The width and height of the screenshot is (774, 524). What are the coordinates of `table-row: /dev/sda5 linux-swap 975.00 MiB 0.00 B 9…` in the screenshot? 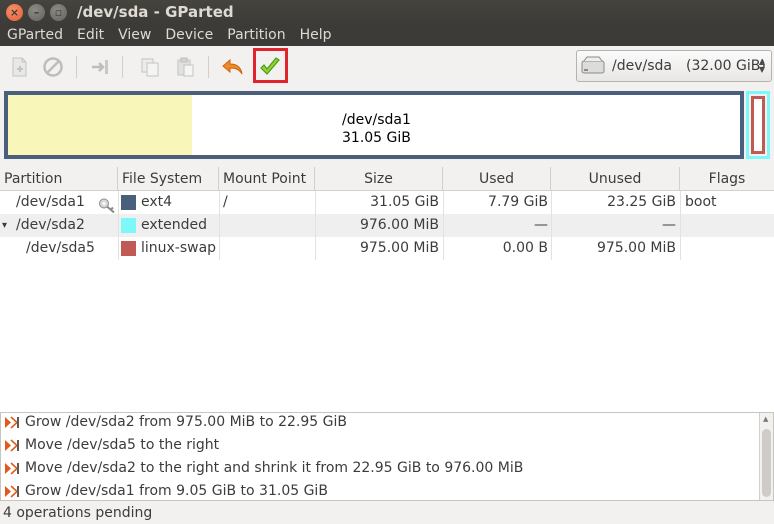 It's located at (387, 248).